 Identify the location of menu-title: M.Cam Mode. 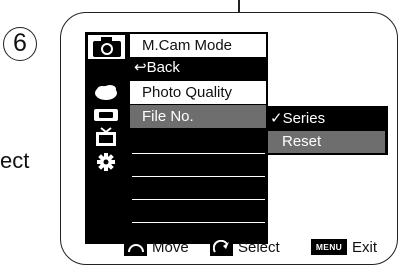
(198, 45).